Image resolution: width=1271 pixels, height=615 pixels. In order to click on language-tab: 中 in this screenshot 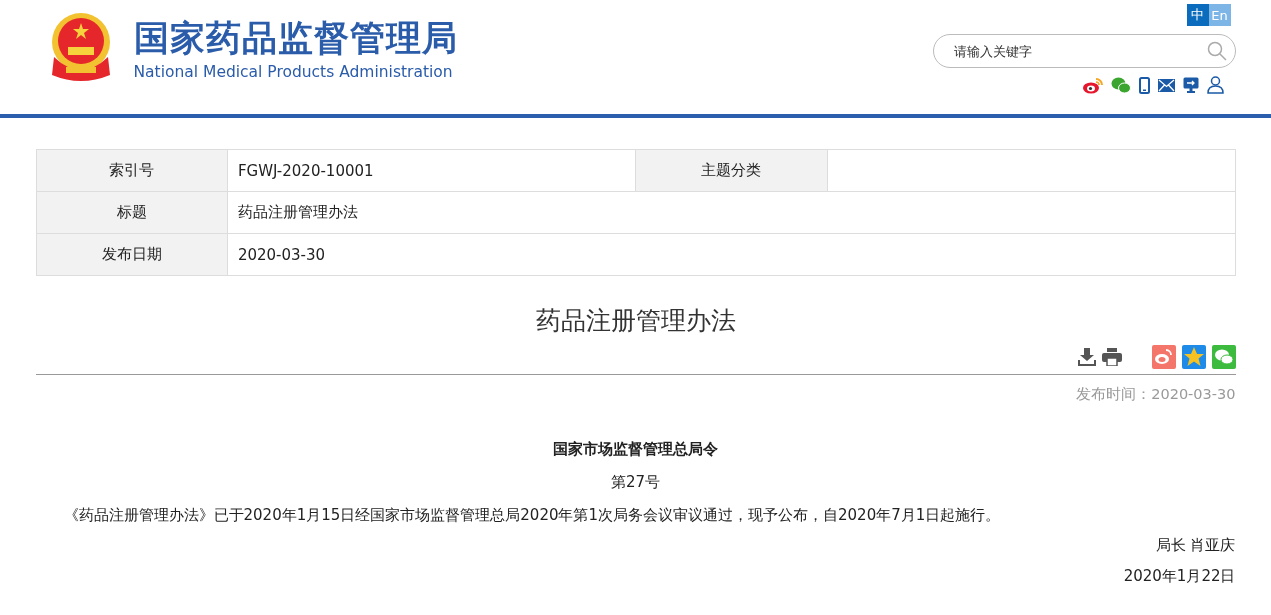, I will do `click(1197, 15)`.